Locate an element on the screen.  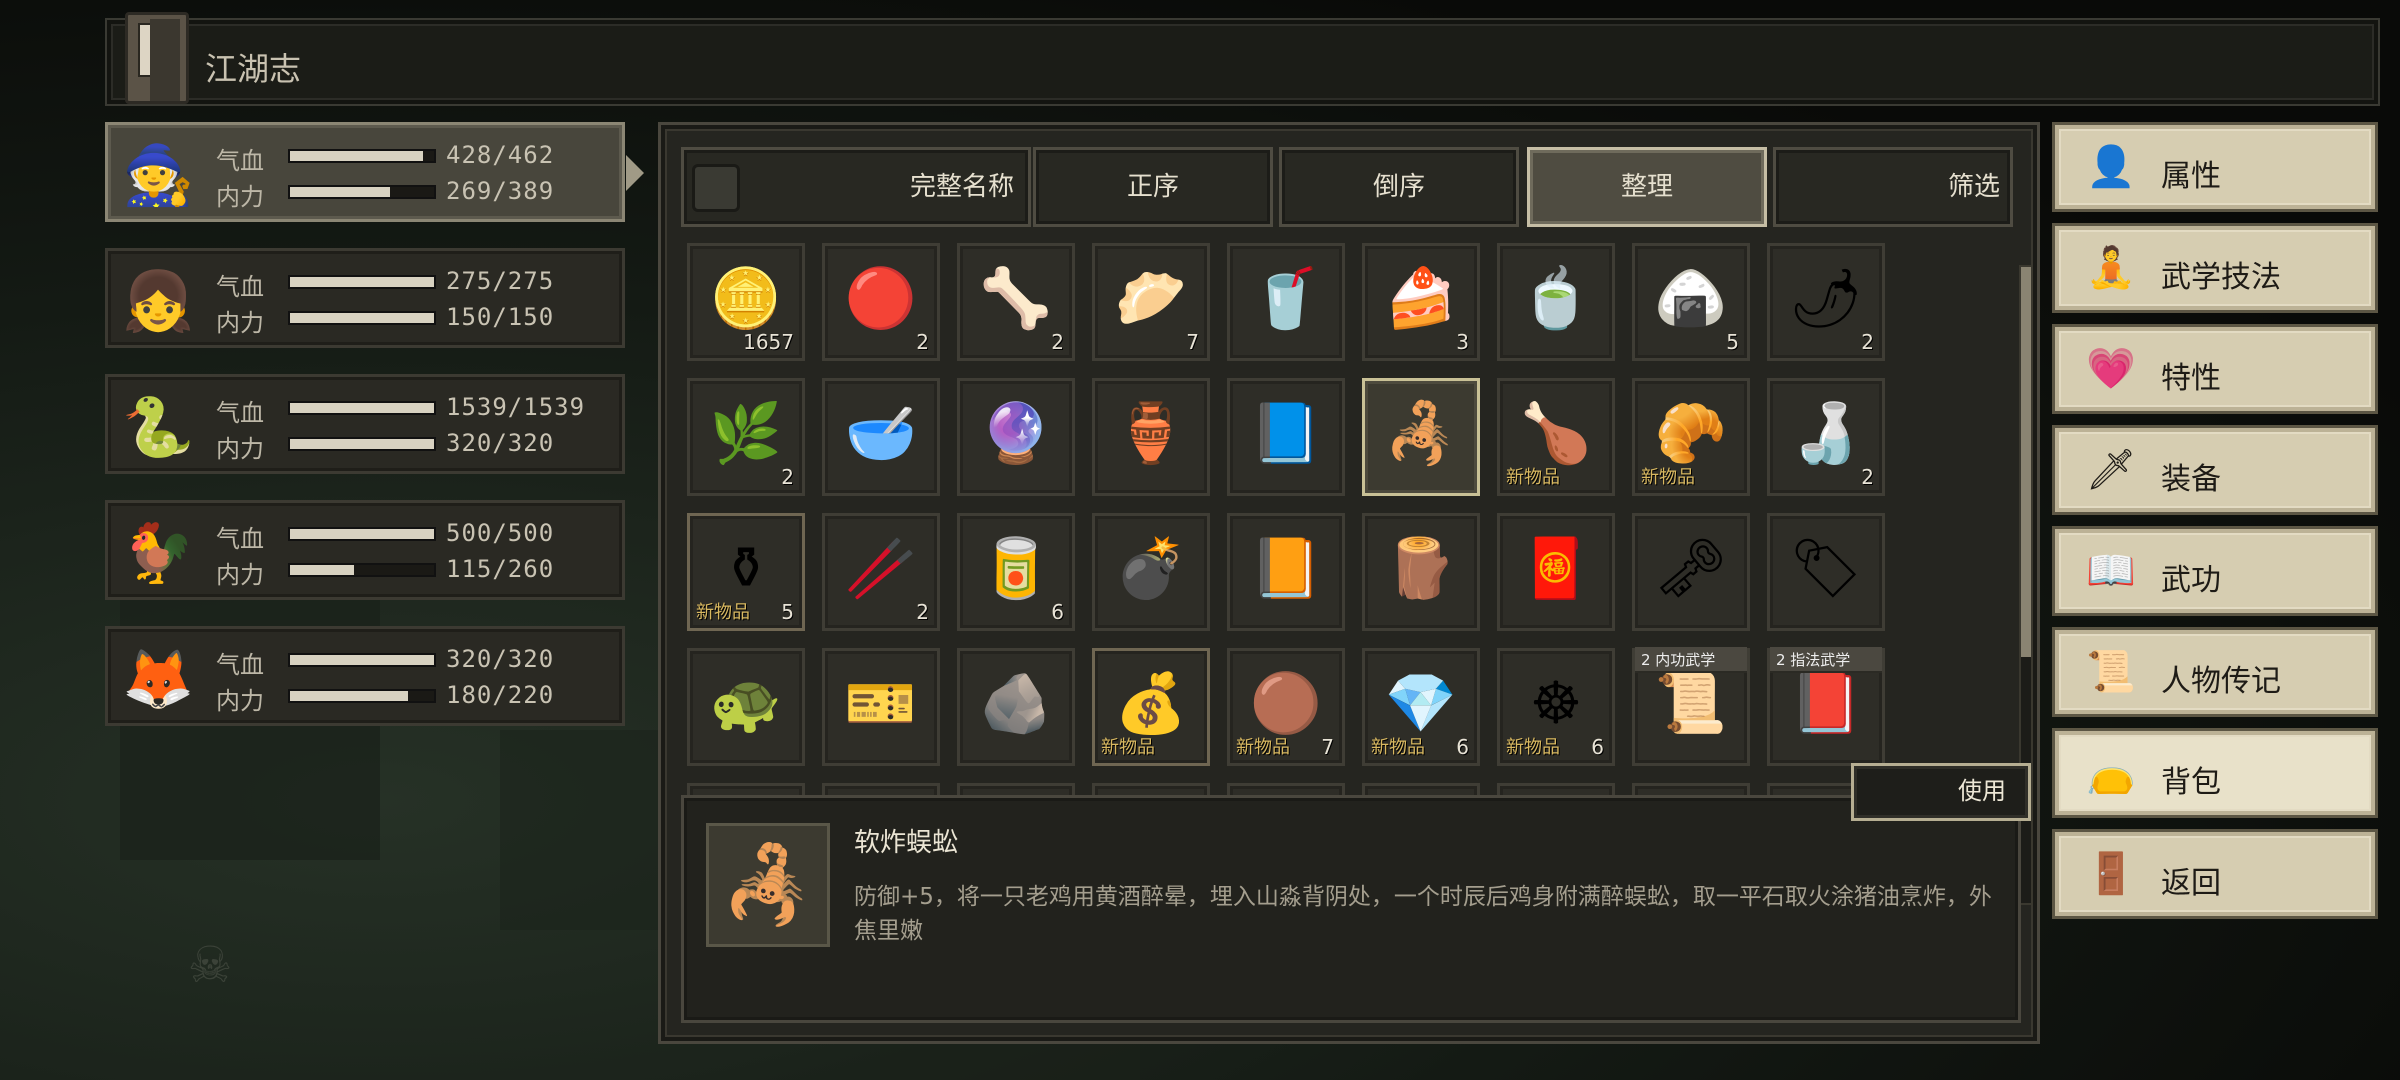
menu-label: 人物传记 is located at coordinates (2221, 681).